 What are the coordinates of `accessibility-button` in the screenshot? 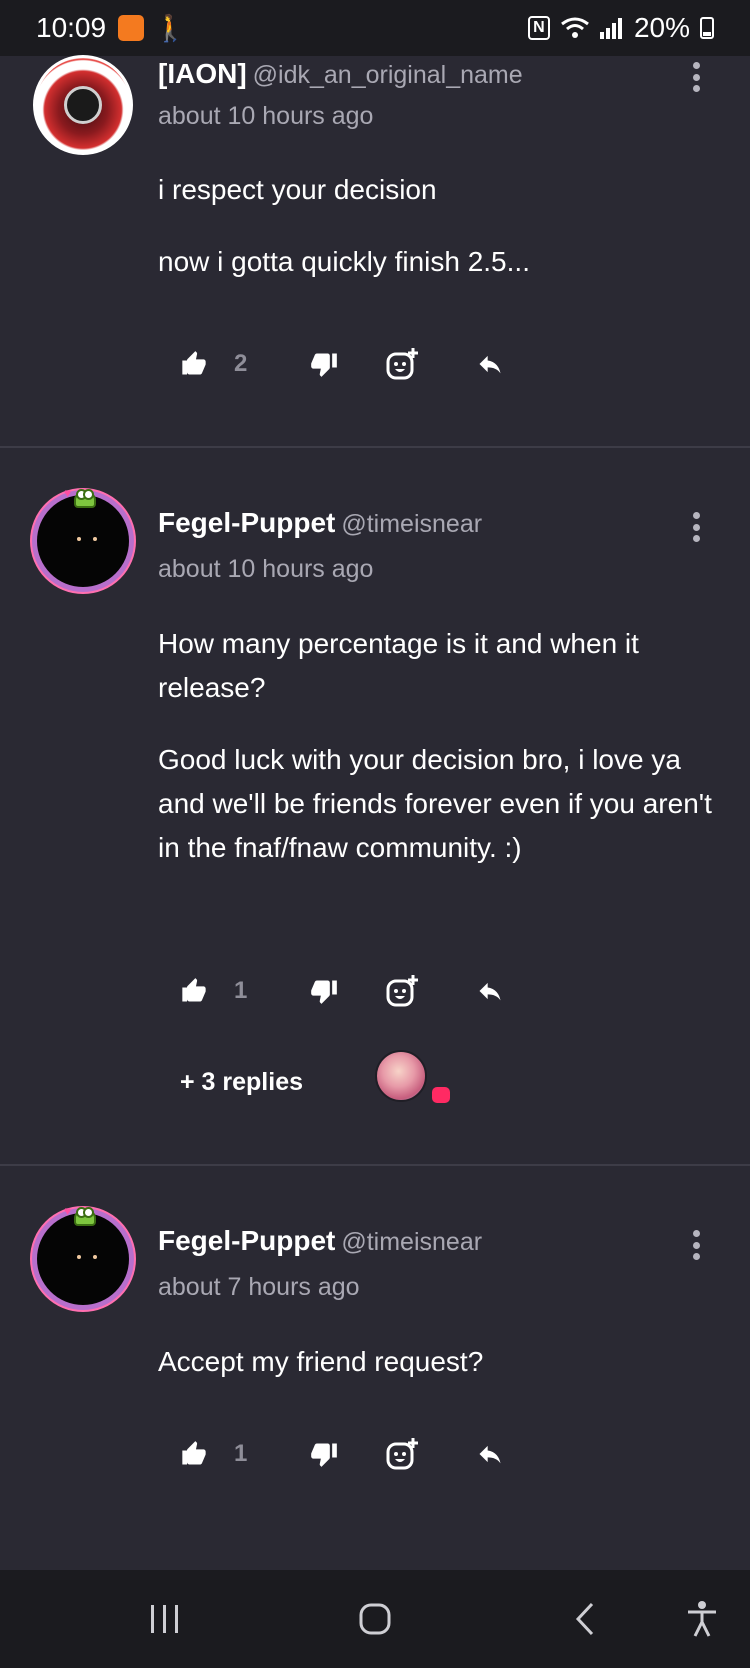 It's located at (702, 1619).